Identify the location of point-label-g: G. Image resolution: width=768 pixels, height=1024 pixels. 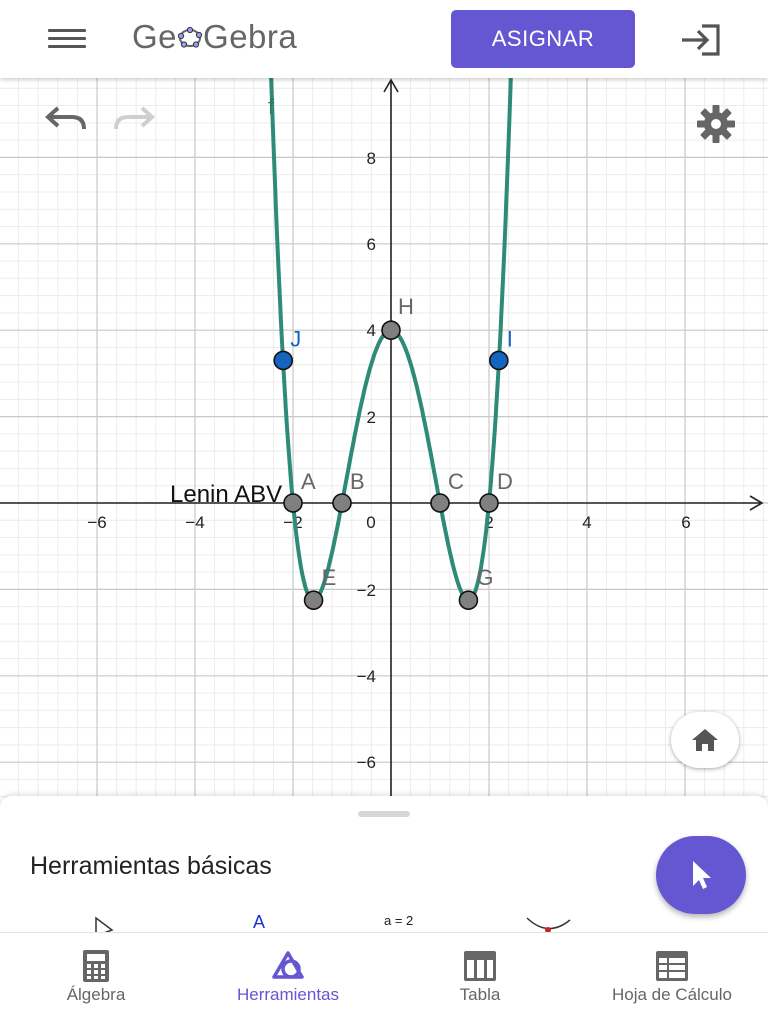
(484, 577).